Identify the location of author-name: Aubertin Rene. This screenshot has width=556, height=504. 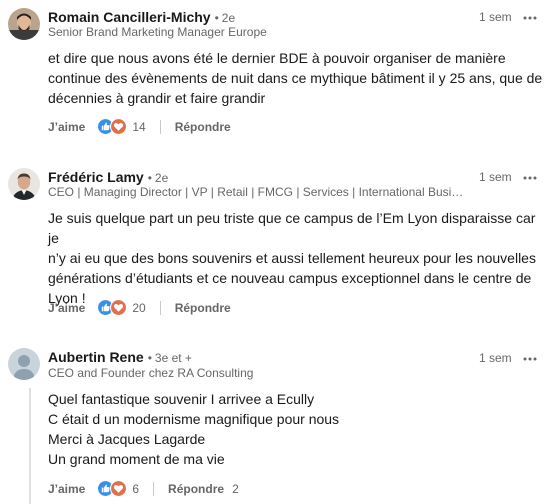
(96, 357).